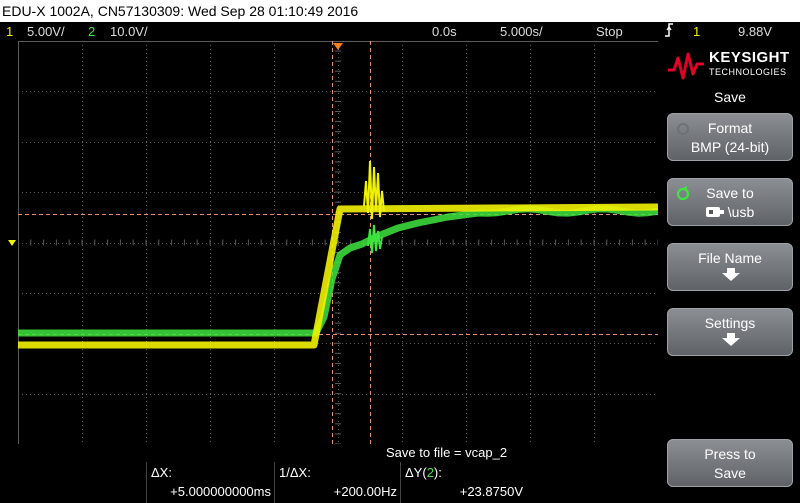 The image size is (800, 503). What do you see at coordinates (730, 202) in the screenshot?
I see `save-to-softkey: Save to \usb` at bounding box center [730, 202].